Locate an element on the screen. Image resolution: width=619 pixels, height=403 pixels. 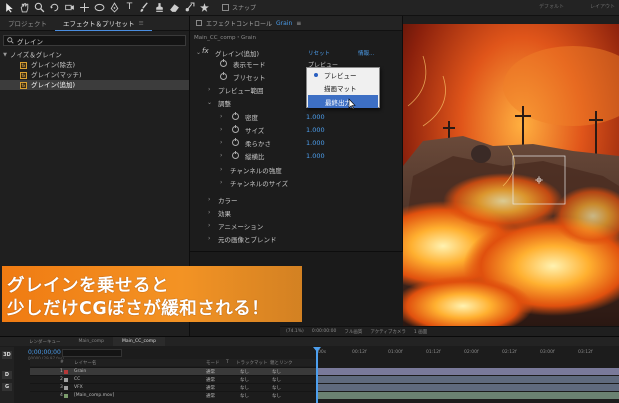
tree-item-grain-add: fx グレイン(追加) is located at coordinates (94, 85).